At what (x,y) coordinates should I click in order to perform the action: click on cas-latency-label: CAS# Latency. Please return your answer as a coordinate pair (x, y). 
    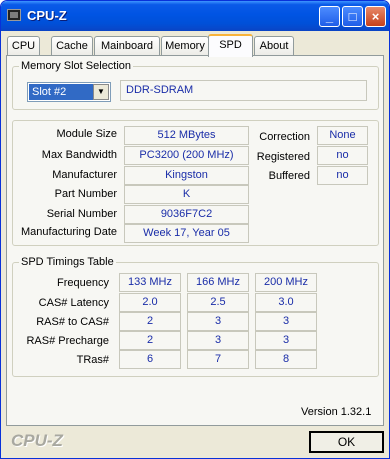
    Looking at the image, I should click on (73, 303).